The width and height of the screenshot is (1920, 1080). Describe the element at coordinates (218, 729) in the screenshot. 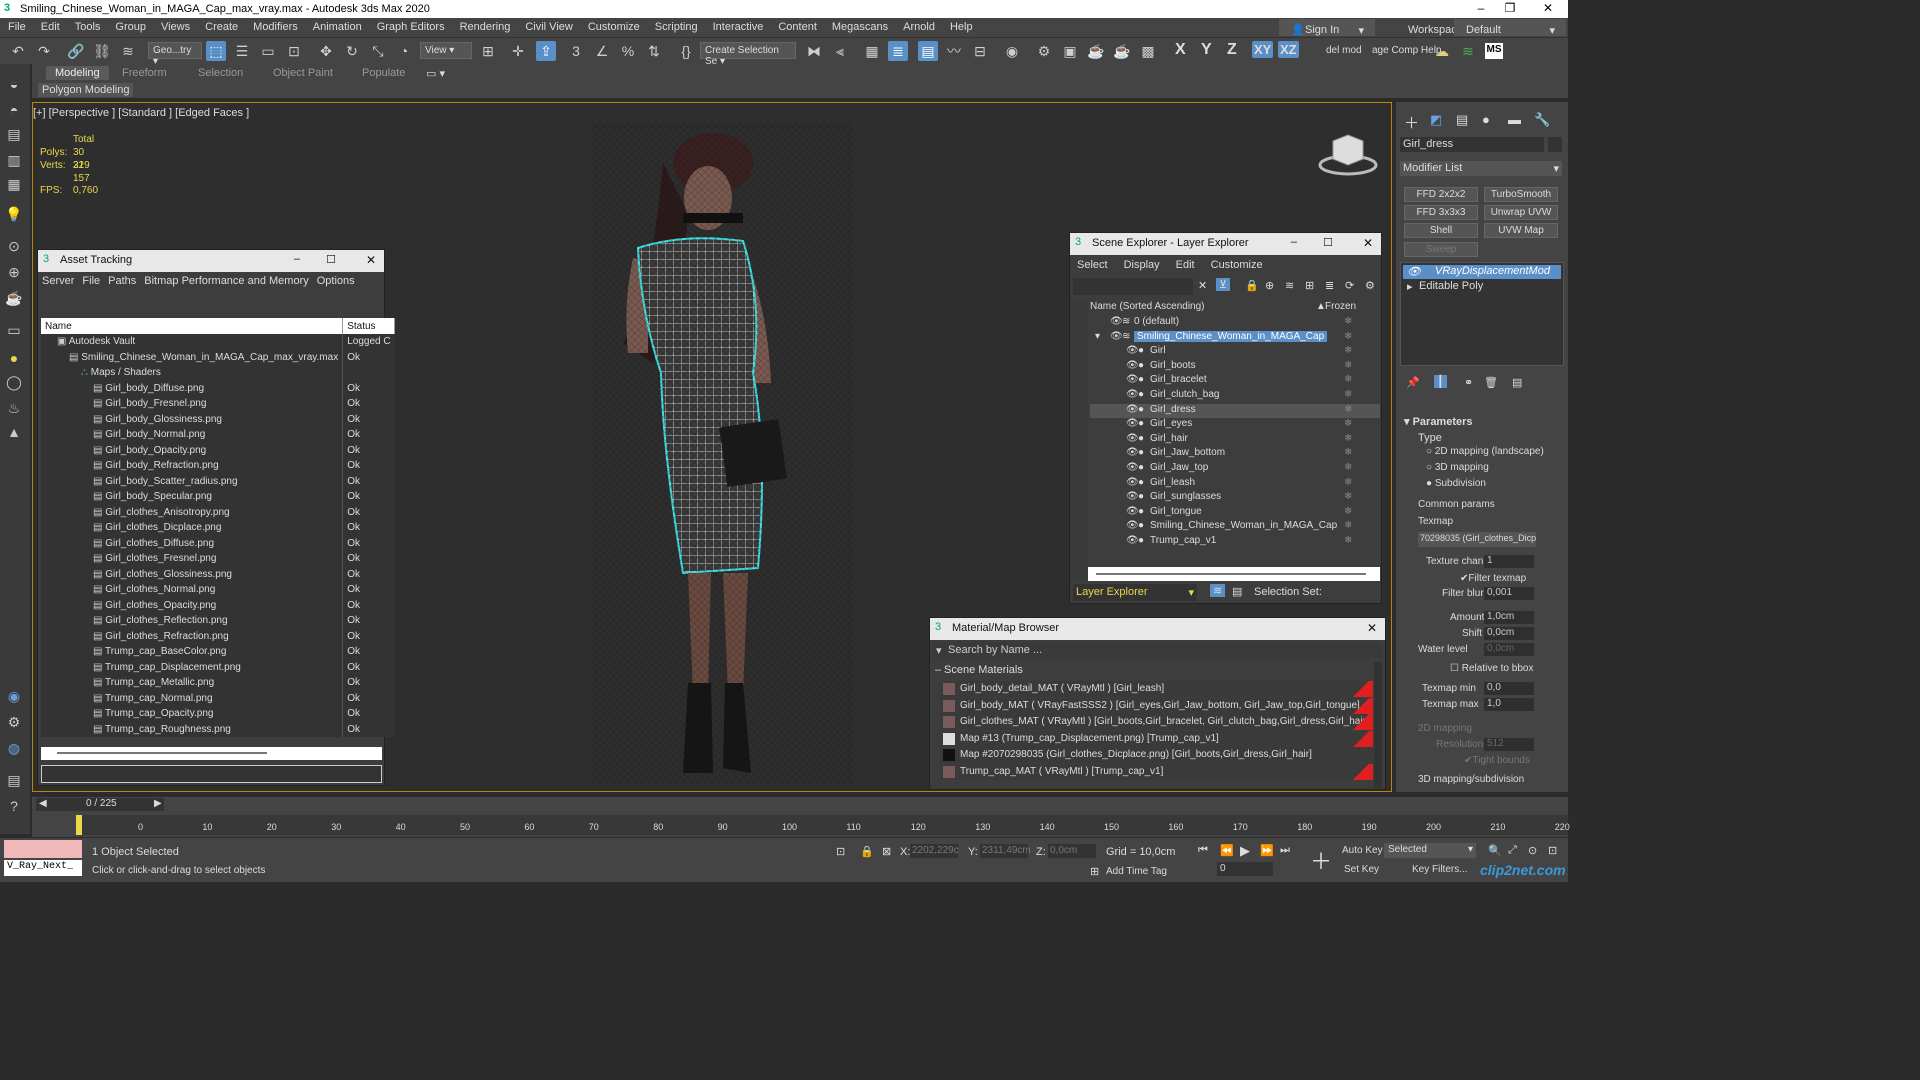

I see `table-row: ▤ Trump_cap_Roughness.png Ok` at that location.